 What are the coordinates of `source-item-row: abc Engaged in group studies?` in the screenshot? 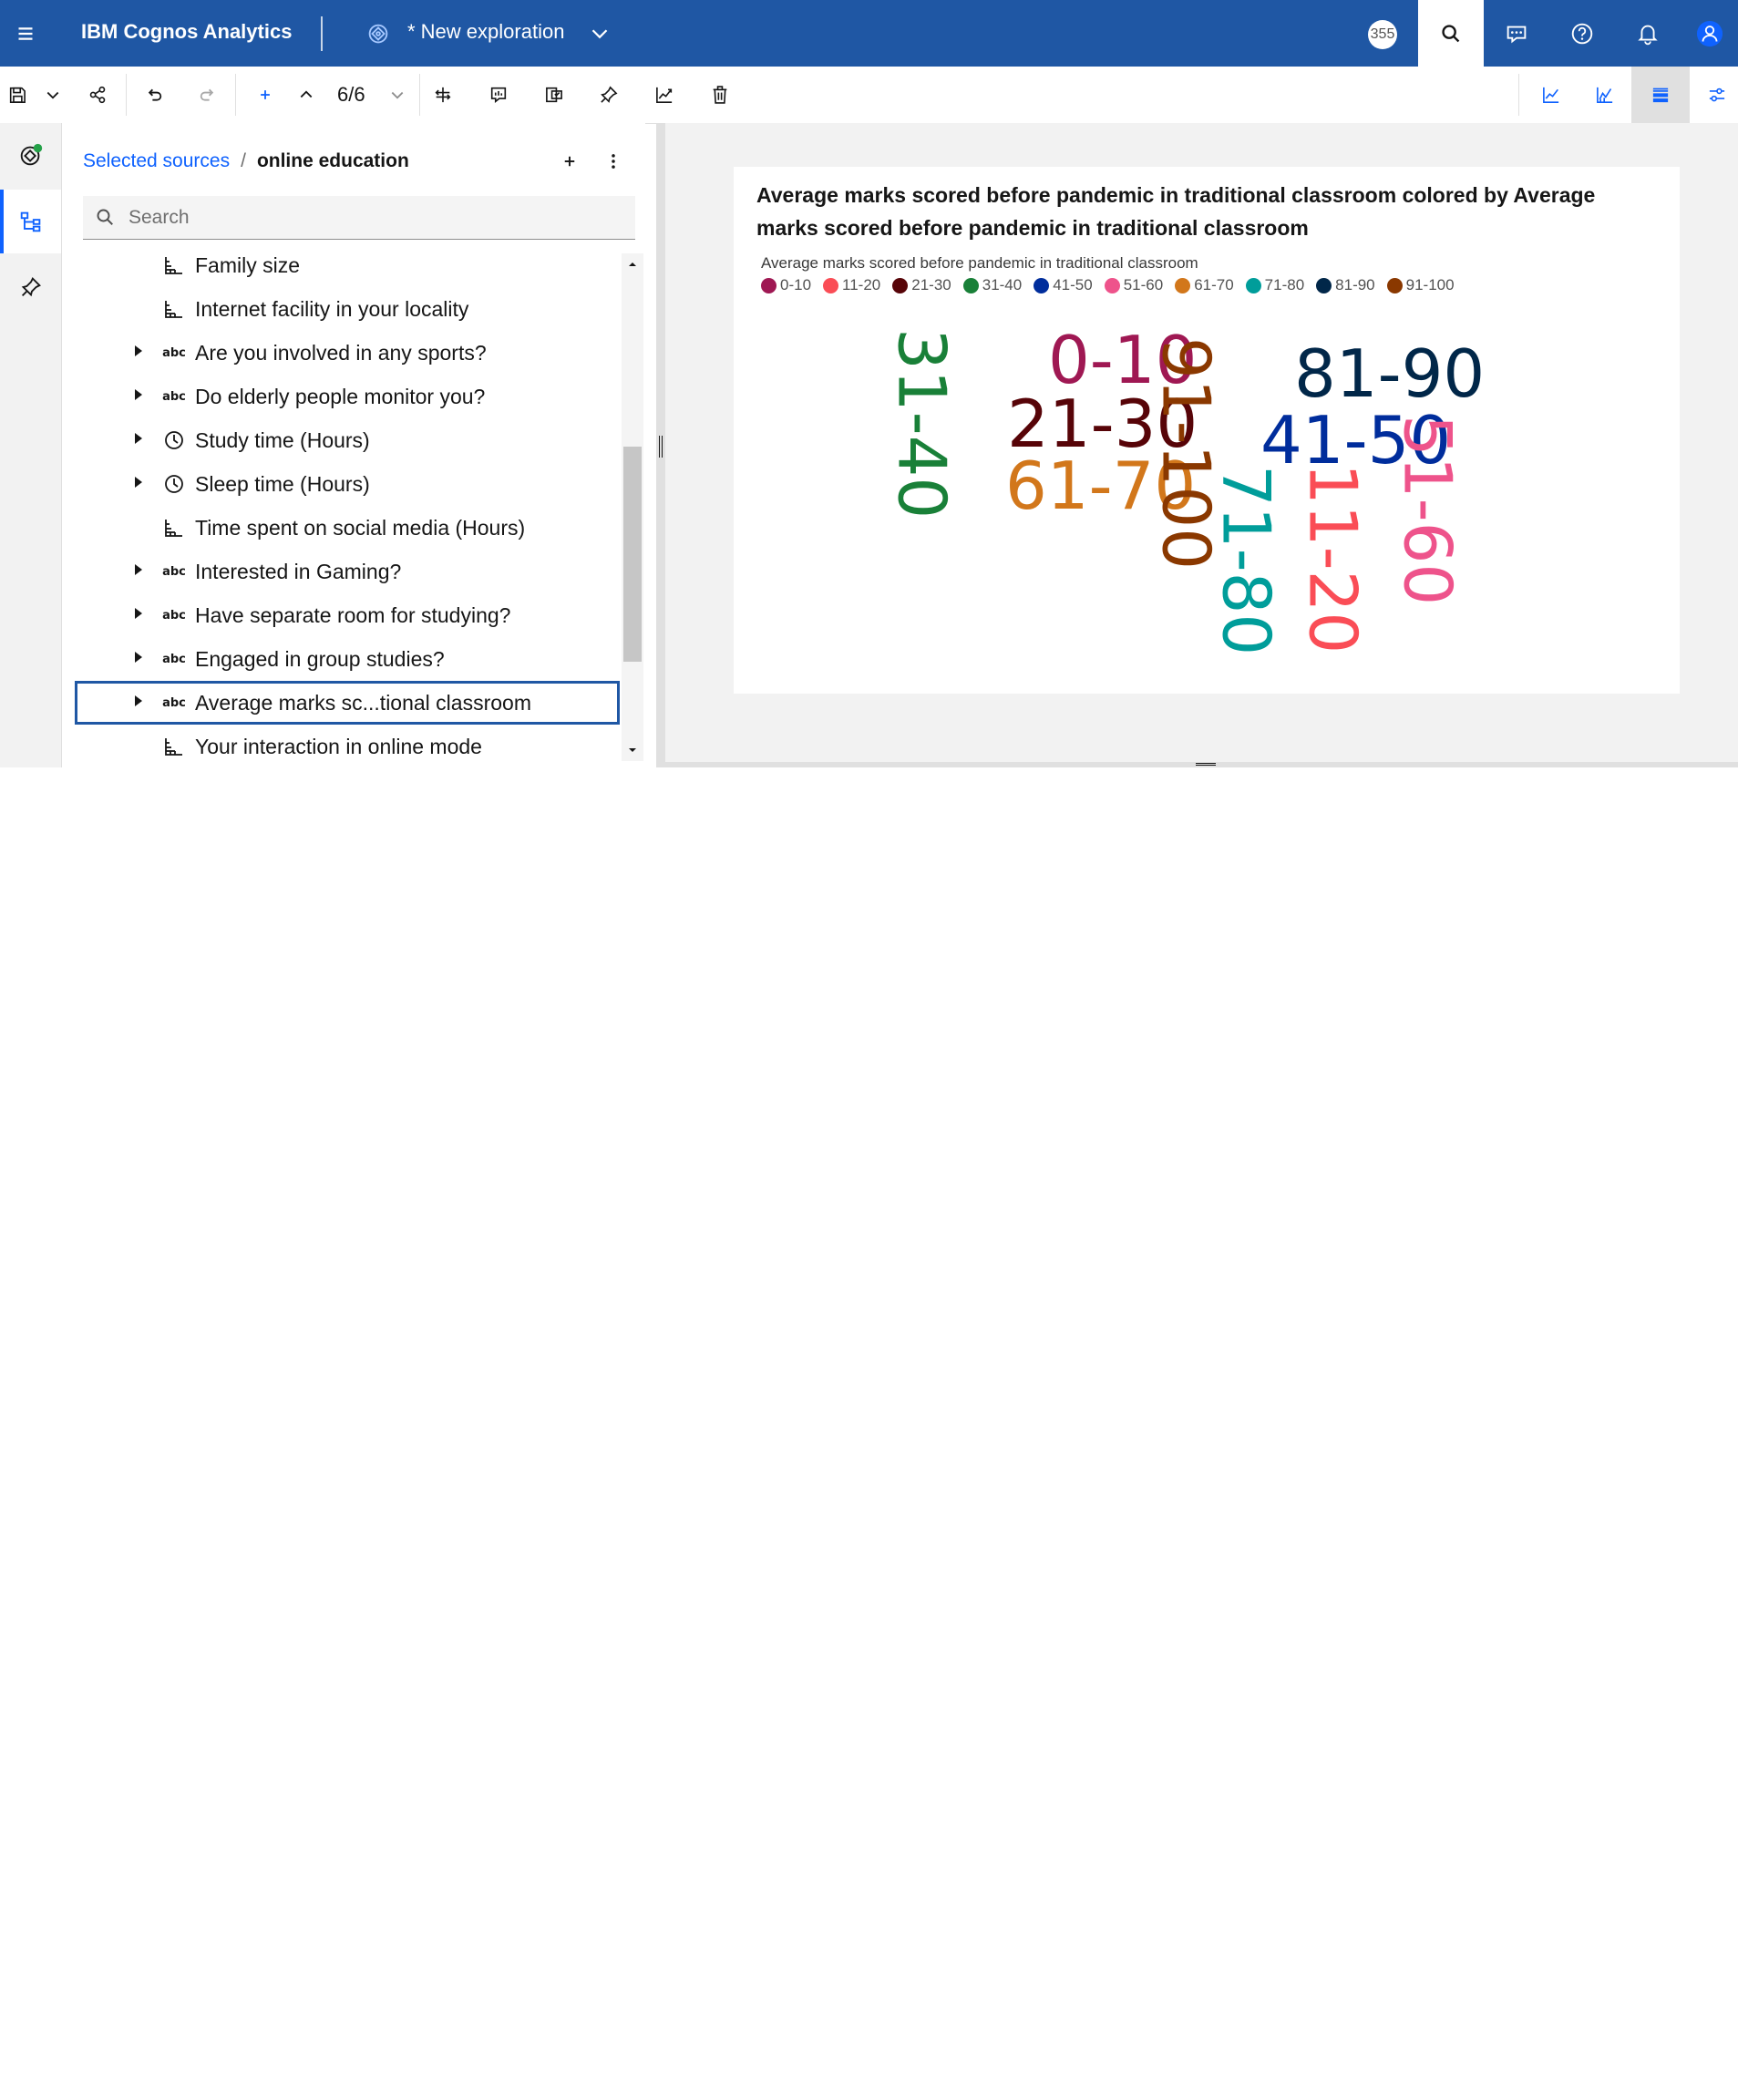 It's located at (347, 659).